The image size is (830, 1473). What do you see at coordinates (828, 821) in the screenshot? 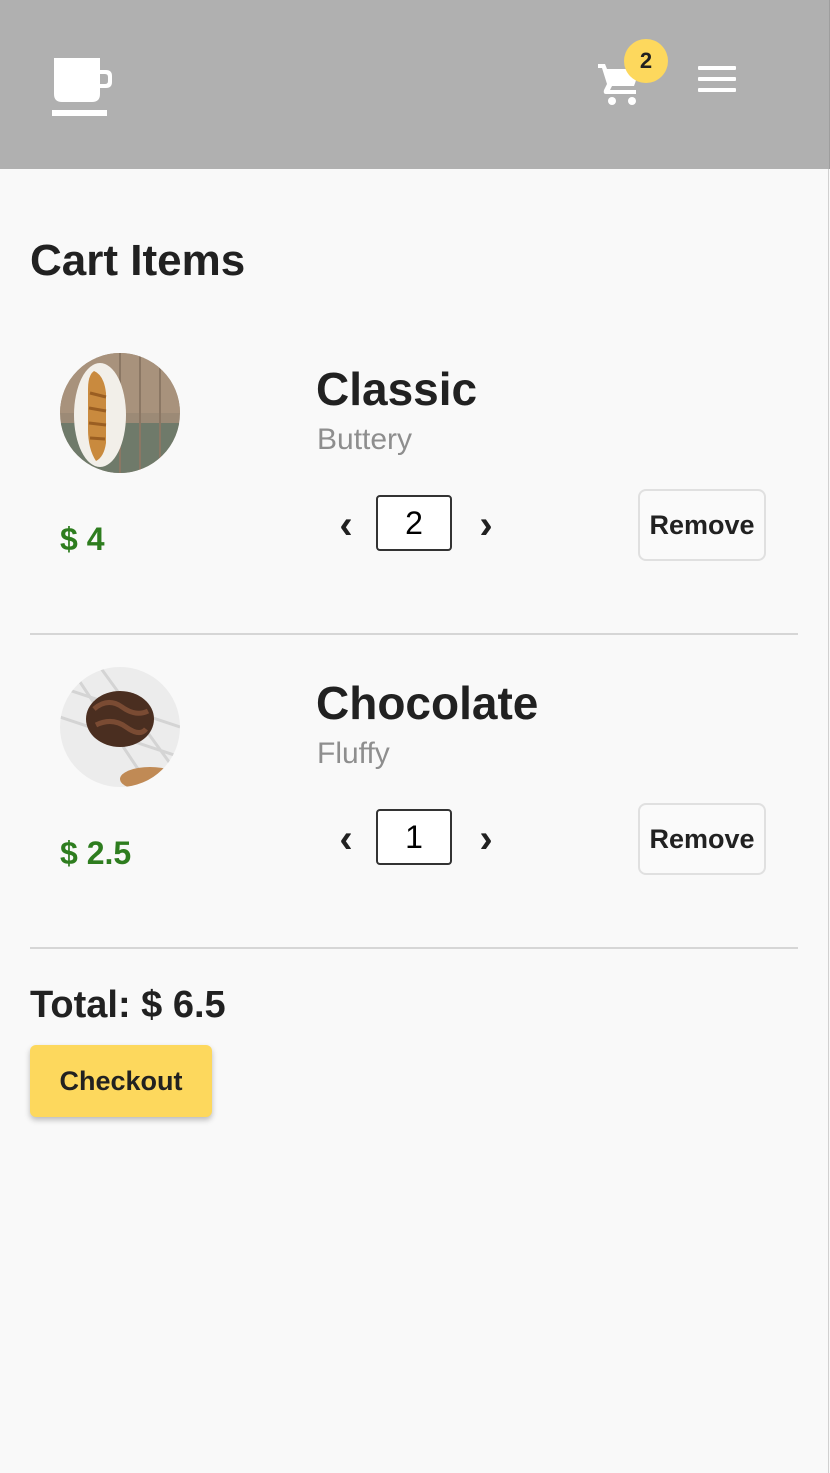
I see `page-edge` at bounding box center [828, 821].